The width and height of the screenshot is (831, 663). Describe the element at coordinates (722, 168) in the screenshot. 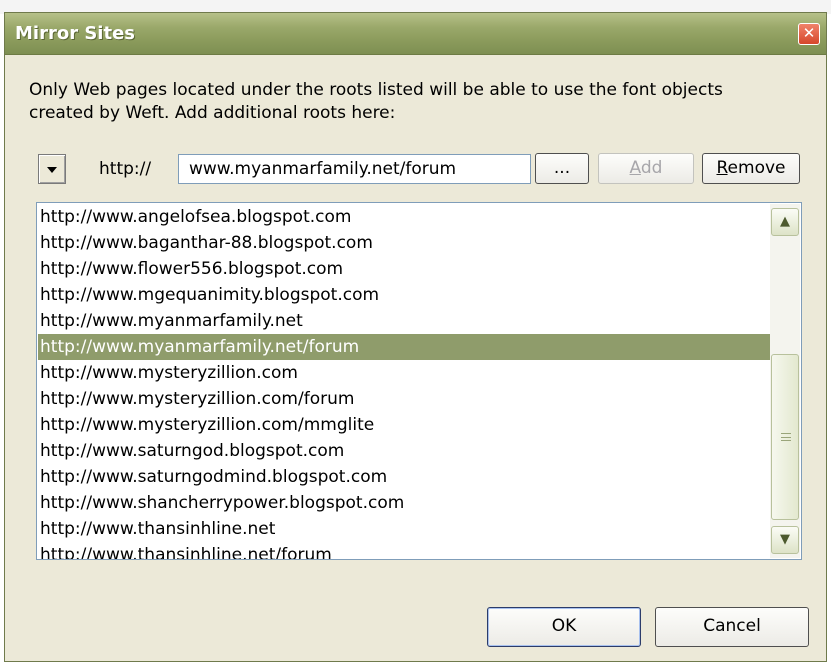

I see `remove-accelerator: R` at that location.